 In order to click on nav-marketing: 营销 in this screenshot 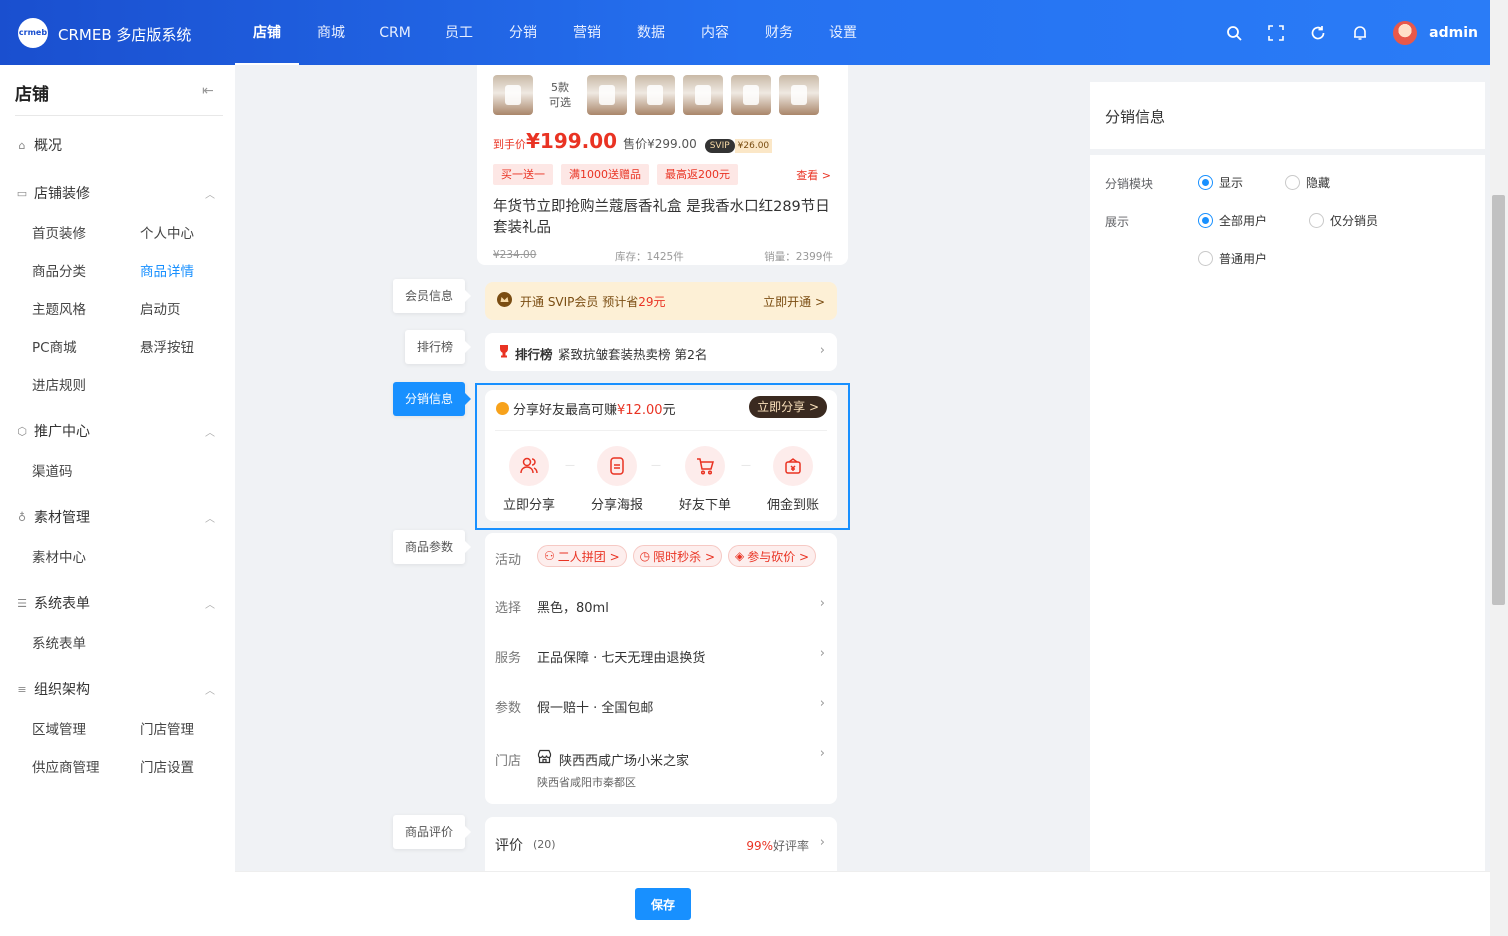, I will do `click(587, 32)`.